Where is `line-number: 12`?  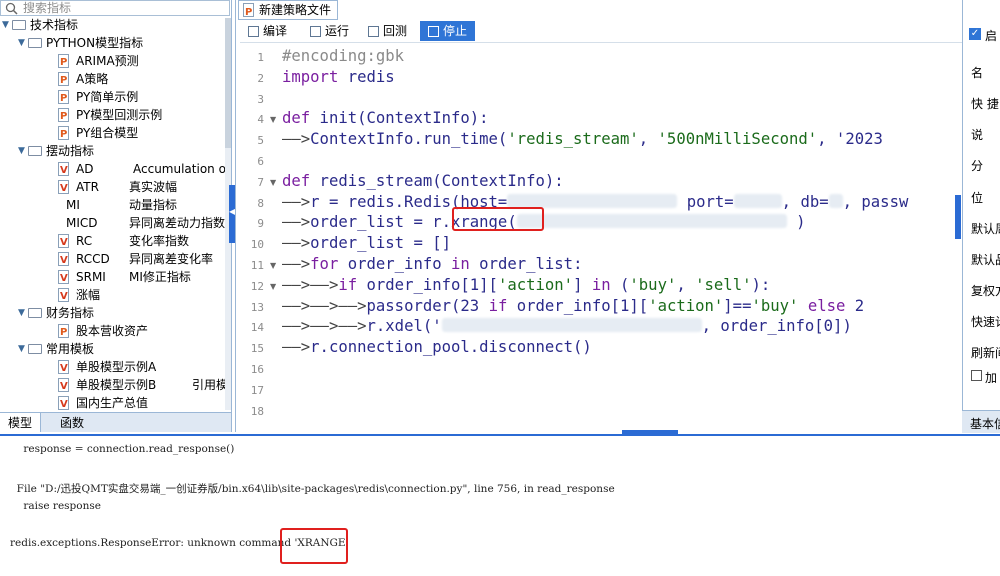 line-number: 12 is located at coordinates (257, 286).